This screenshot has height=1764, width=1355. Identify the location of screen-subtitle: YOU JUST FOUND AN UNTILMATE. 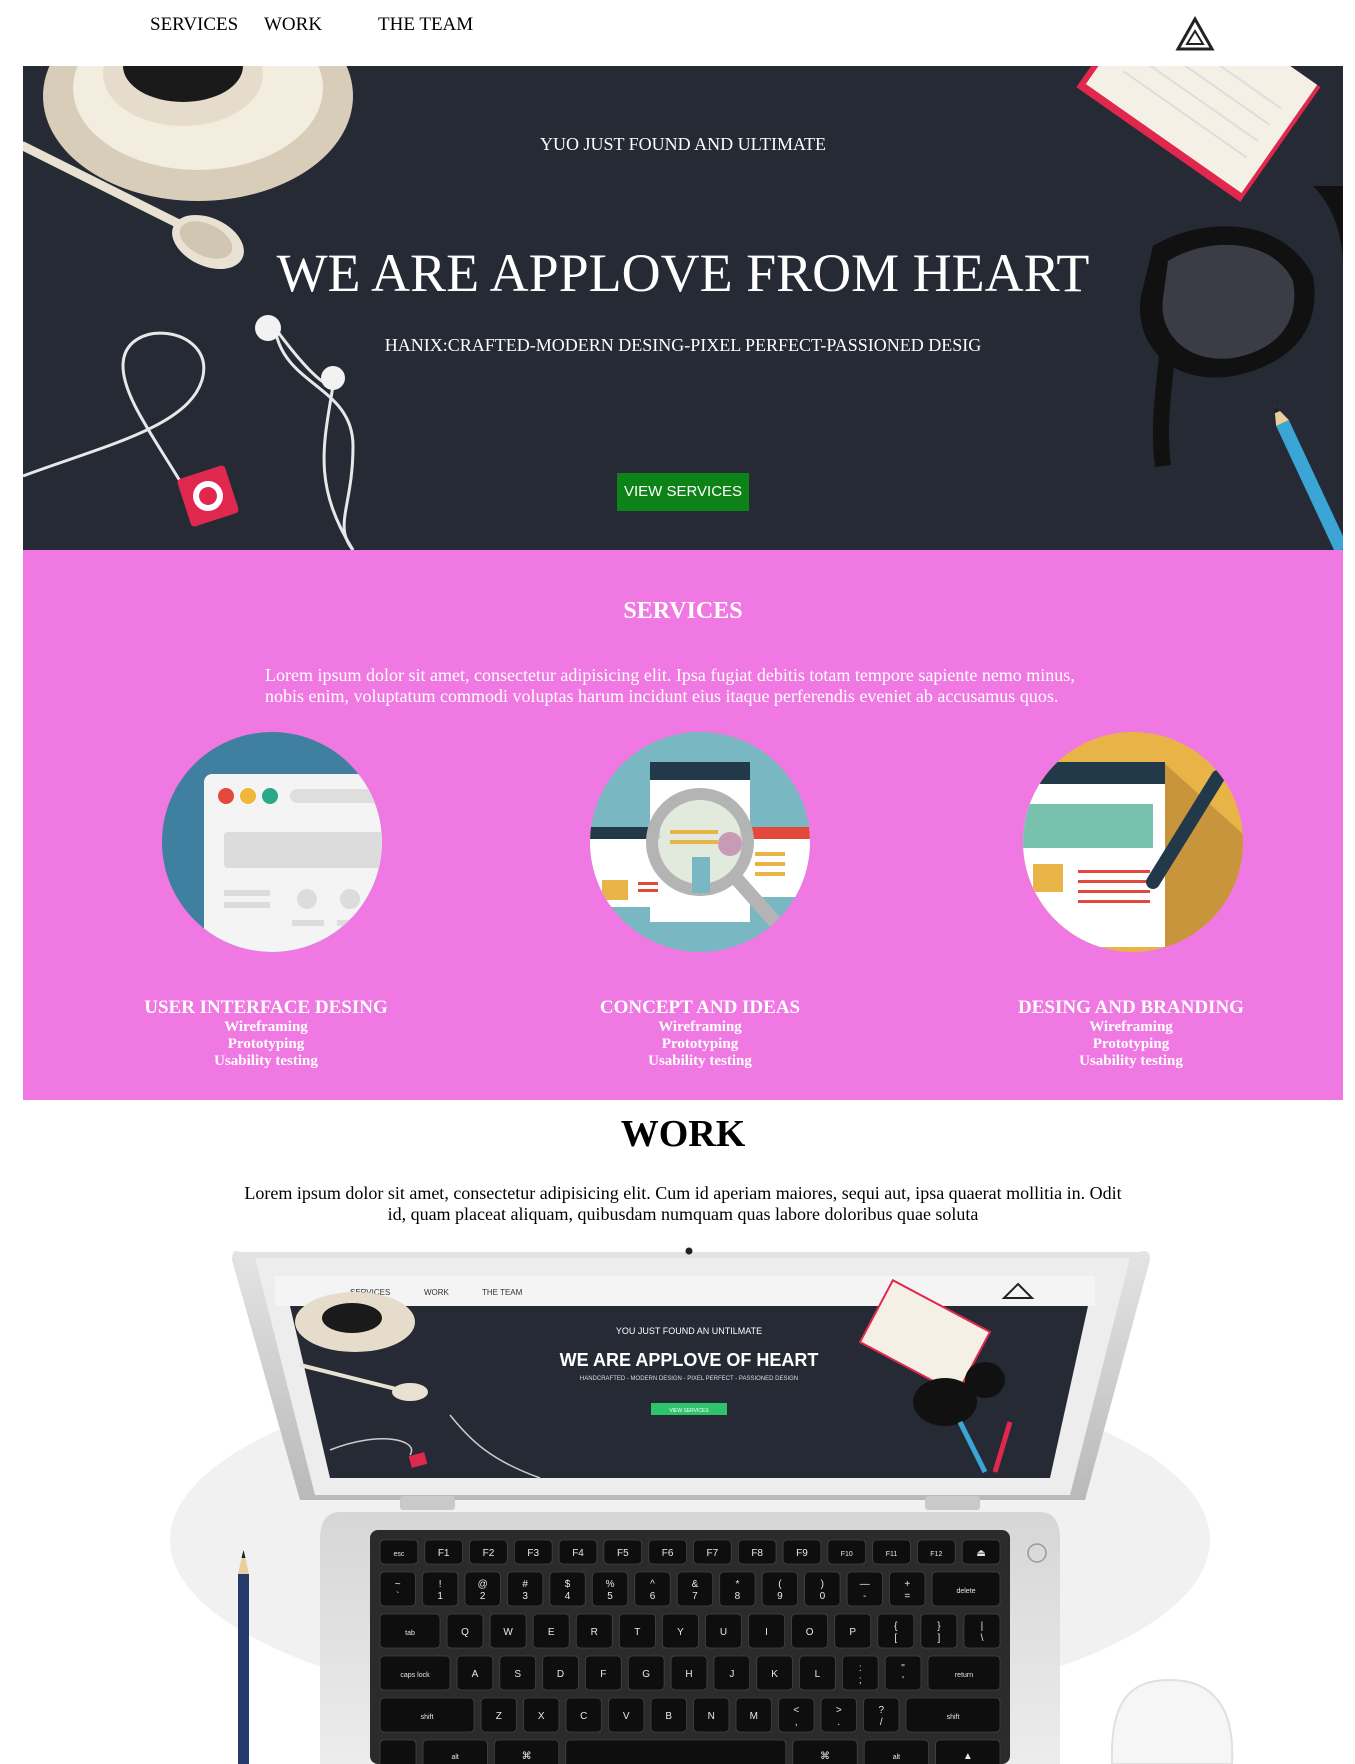
(689, 1331).